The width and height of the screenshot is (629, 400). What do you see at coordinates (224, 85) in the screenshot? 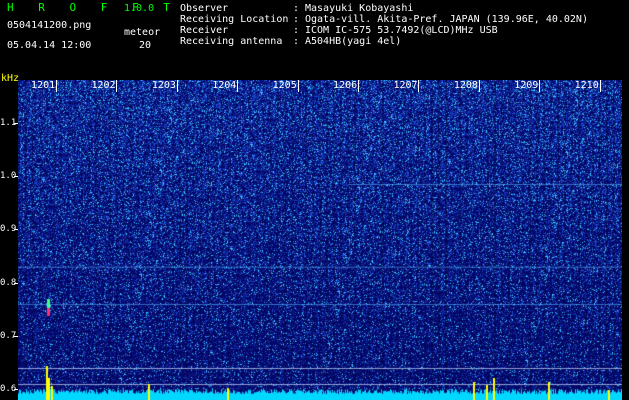
I see `time-tick-label: 1204` at bounding box center [224, 85].